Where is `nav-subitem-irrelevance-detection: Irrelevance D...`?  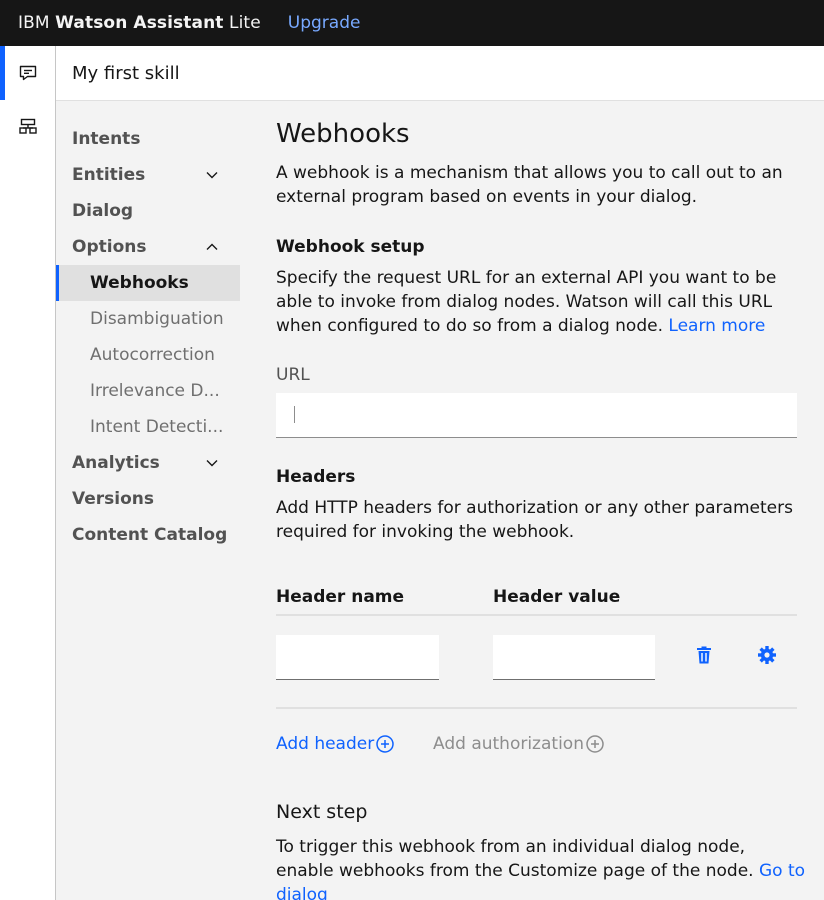 nav-subitem-irrelevance-detection: Irrelevance D... is located at coordinates (148, 391).